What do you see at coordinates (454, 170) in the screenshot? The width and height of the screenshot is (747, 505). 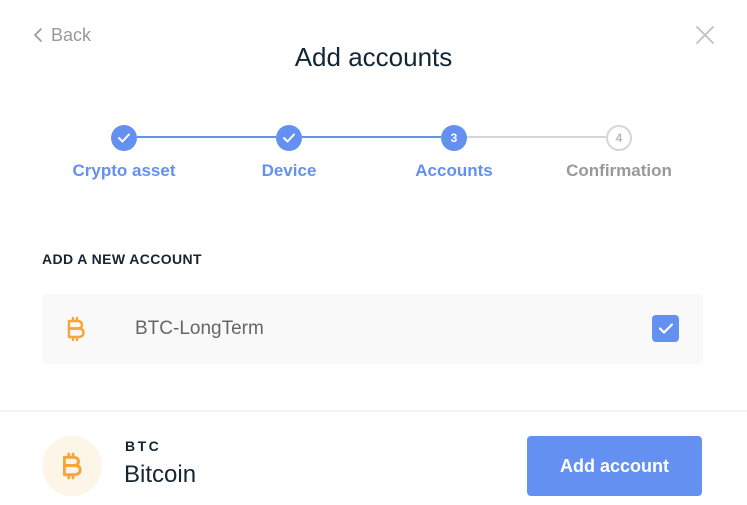 I see `step-label-accounts: Accounts` at bounding box center [454, 170].